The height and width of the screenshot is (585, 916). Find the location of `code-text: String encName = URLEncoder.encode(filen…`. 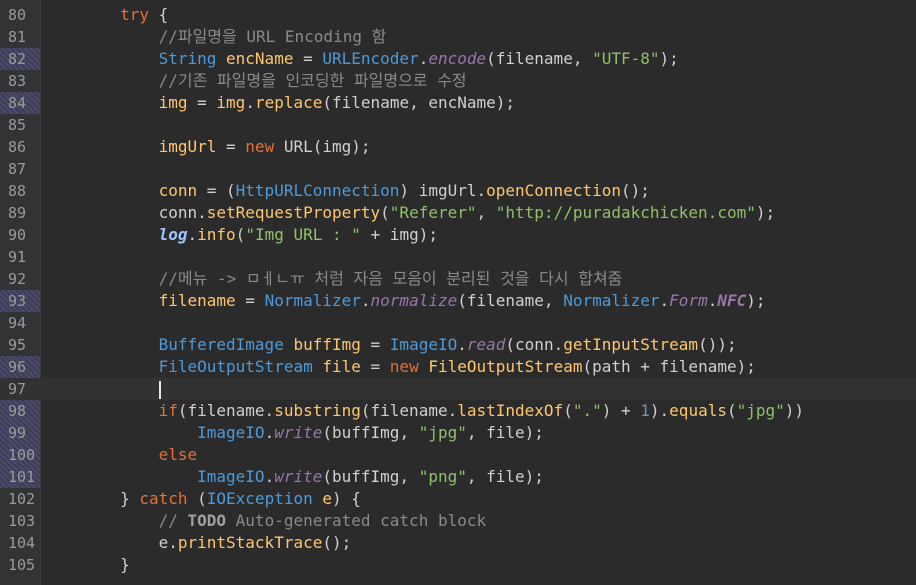

code-text: String encName = URLEncoder.encode(filen… is located at coordinates (418, 58).